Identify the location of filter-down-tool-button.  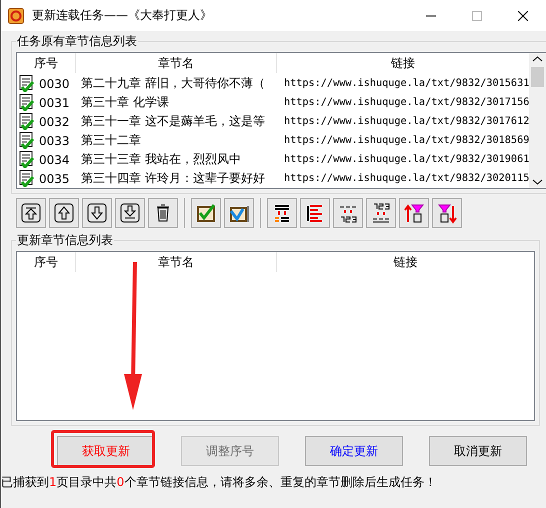
(447, 213).